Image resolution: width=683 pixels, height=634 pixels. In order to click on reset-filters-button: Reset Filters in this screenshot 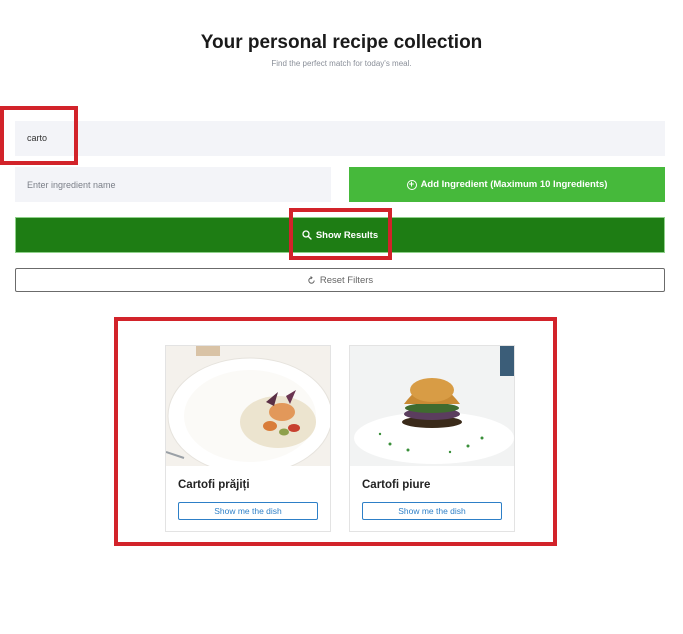, I will do `click(340, 280)`.